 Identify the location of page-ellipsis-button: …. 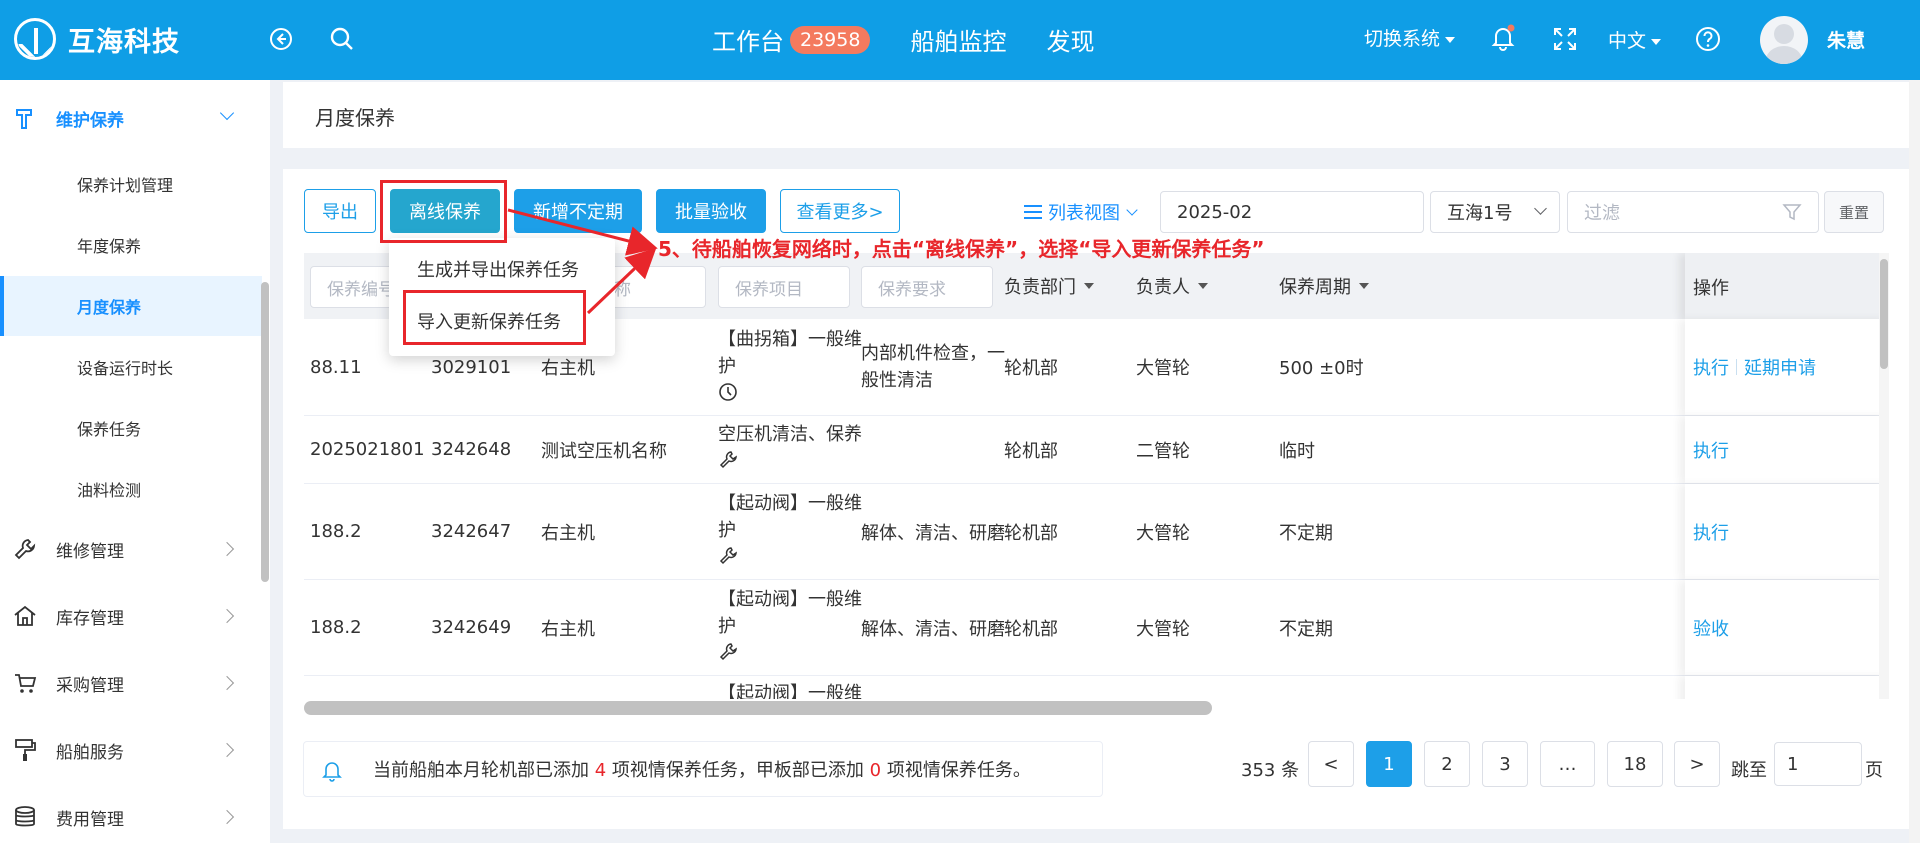
(1567, 764).